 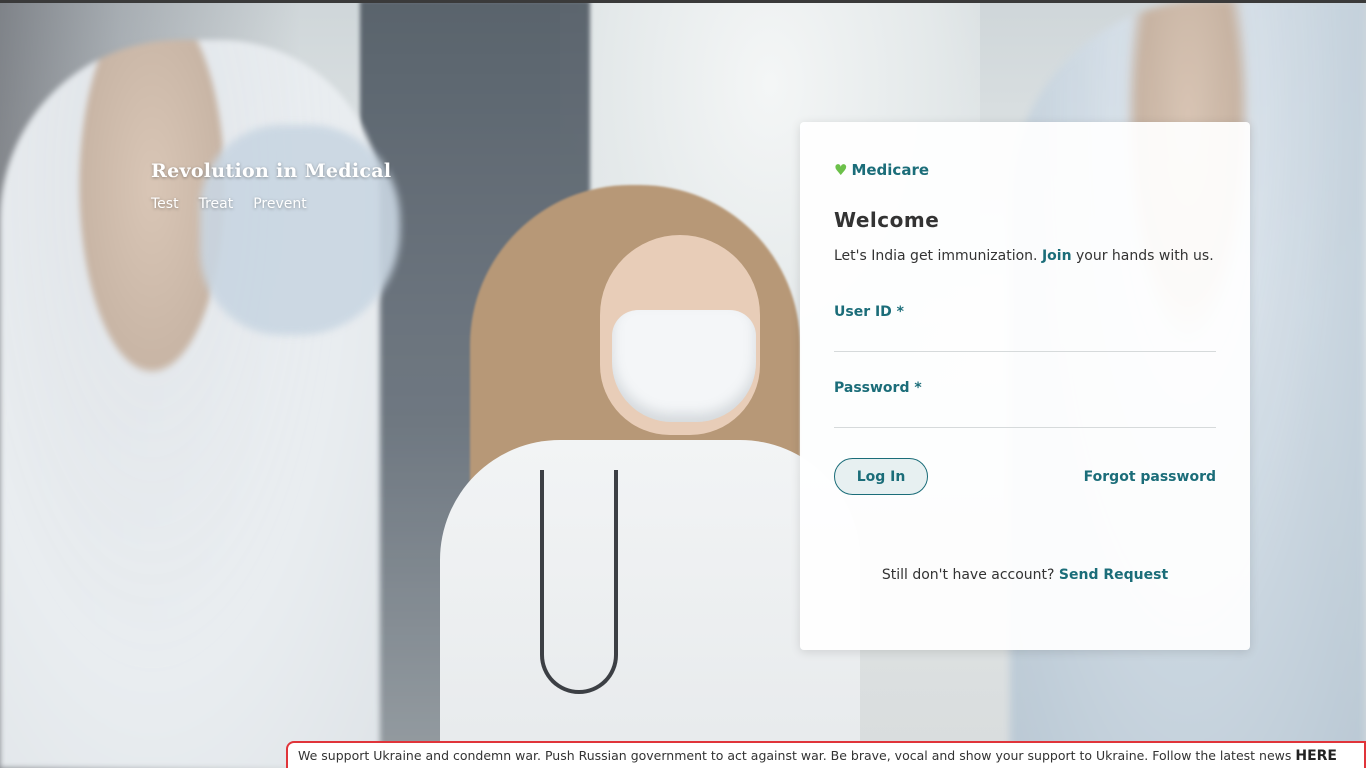 I want to click on user-id-input, so click(x=1025, y=339).